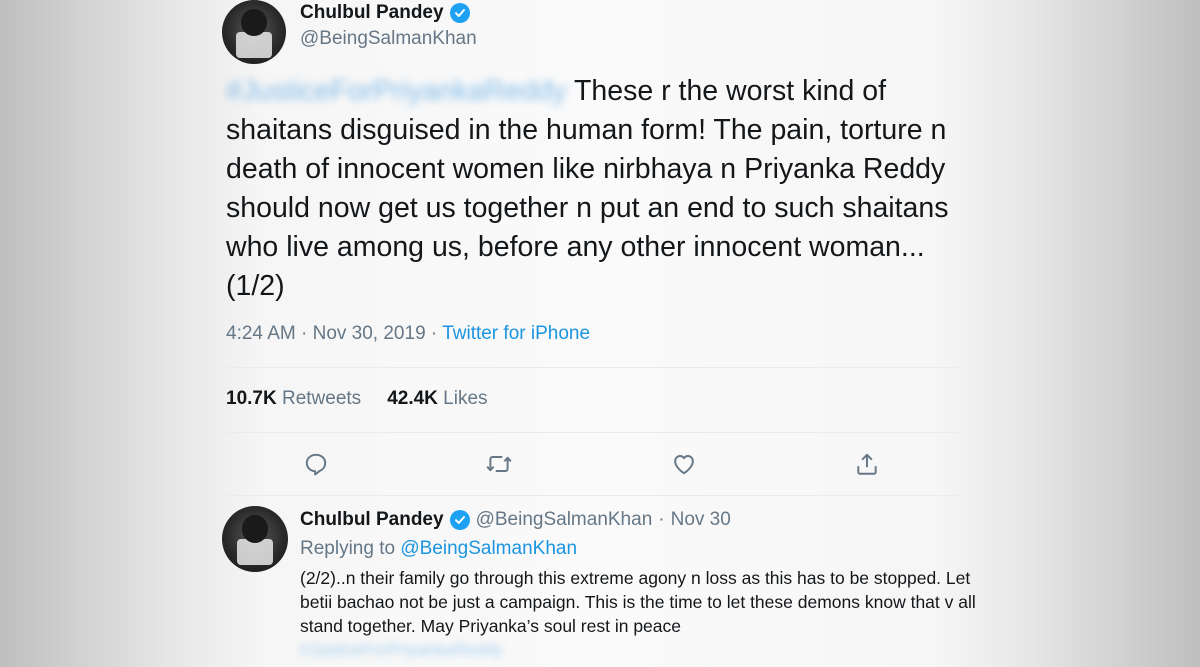 Image resolution: width=1200 pixels, height=667 pixels. What do you see at coordinates (564, 520) in the screenshot?
I see `reply-author-handle: @BeingSalmanKhan` at bounding box center [564, 520].